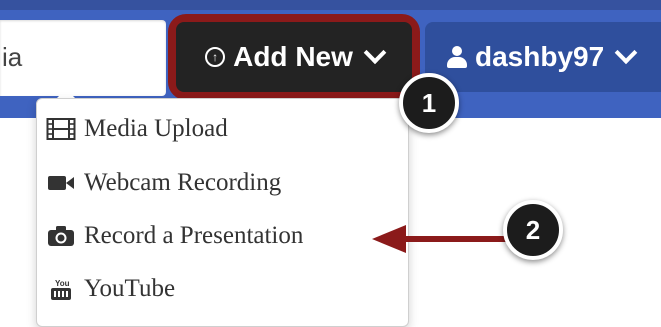 Image resolution: width=661 pixels, height=327 pixels. I want to click on menu-item-webcam-recording: Webcam Recording, so click(163, 183).